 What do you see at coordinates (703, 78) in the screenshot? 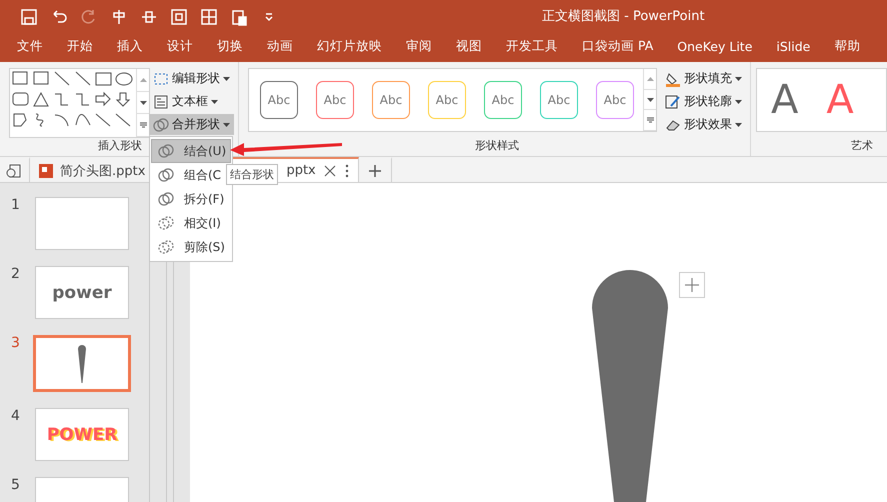
I see `ribbon-button: 形状填充` at bounding box center [703, 78].